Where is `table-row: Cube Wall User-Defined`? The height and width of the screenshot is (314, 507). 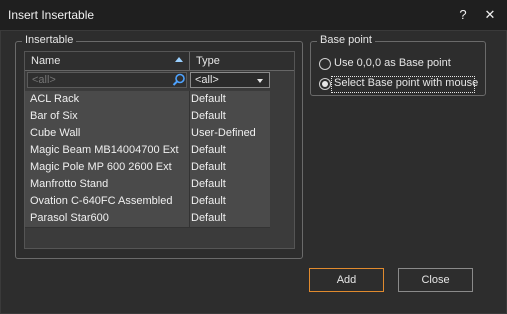
table-row: Cube Wall User-Defined is located at coordinates (147, 134).